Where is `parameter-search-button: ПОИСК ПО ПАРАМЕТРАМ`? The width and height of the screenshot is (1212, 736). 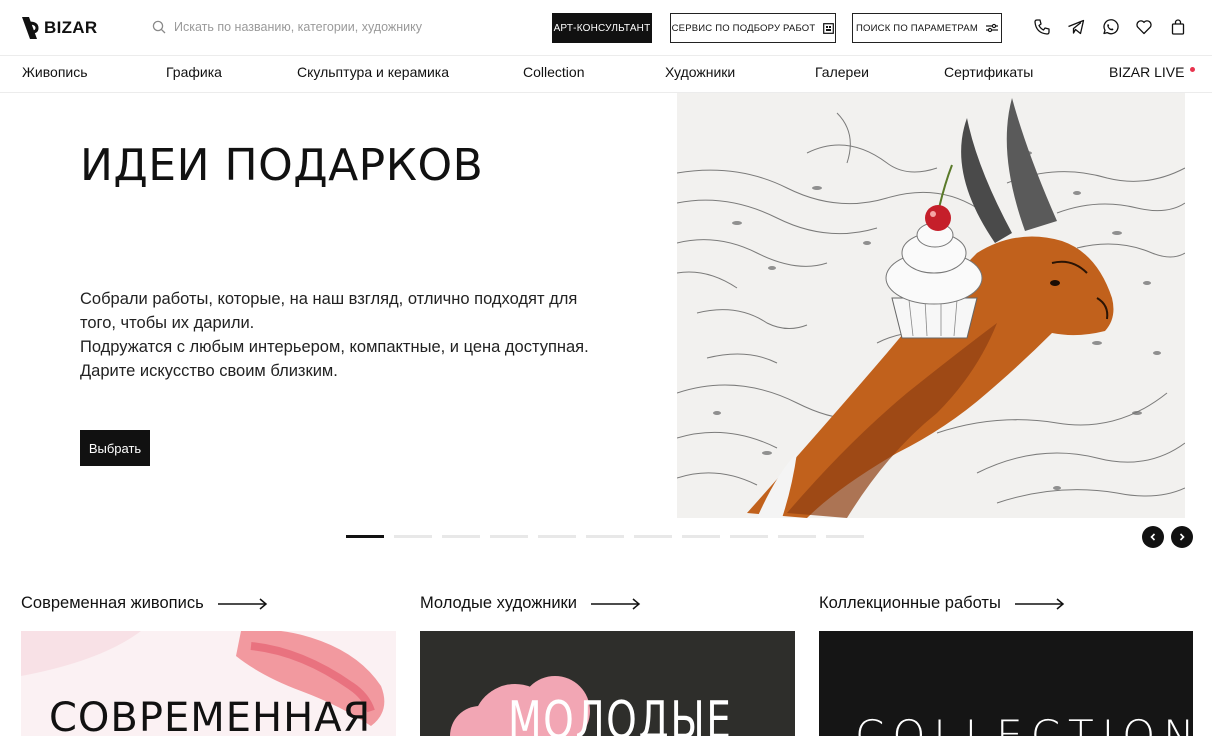 parameter-search-button: ПОИСК ПО ПАРАМЕТРАМ is located at coordinates (927, 28).